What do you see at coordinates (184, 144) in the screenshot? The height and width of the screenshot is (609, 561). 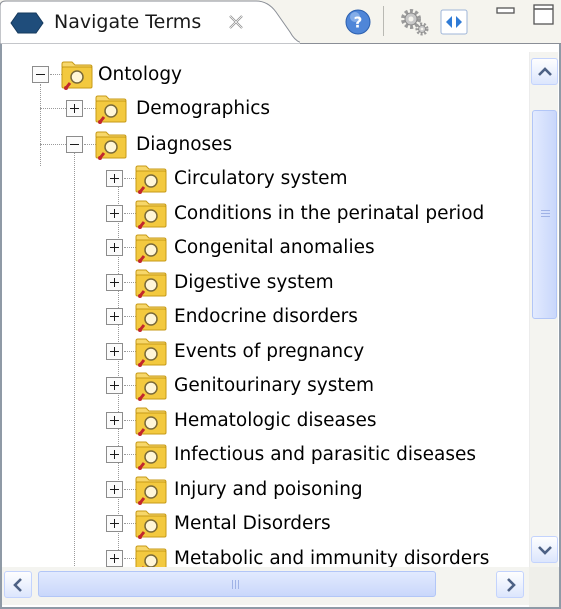 I see `tree-node-label: Diagnoses` at bounding box center [184, 144].